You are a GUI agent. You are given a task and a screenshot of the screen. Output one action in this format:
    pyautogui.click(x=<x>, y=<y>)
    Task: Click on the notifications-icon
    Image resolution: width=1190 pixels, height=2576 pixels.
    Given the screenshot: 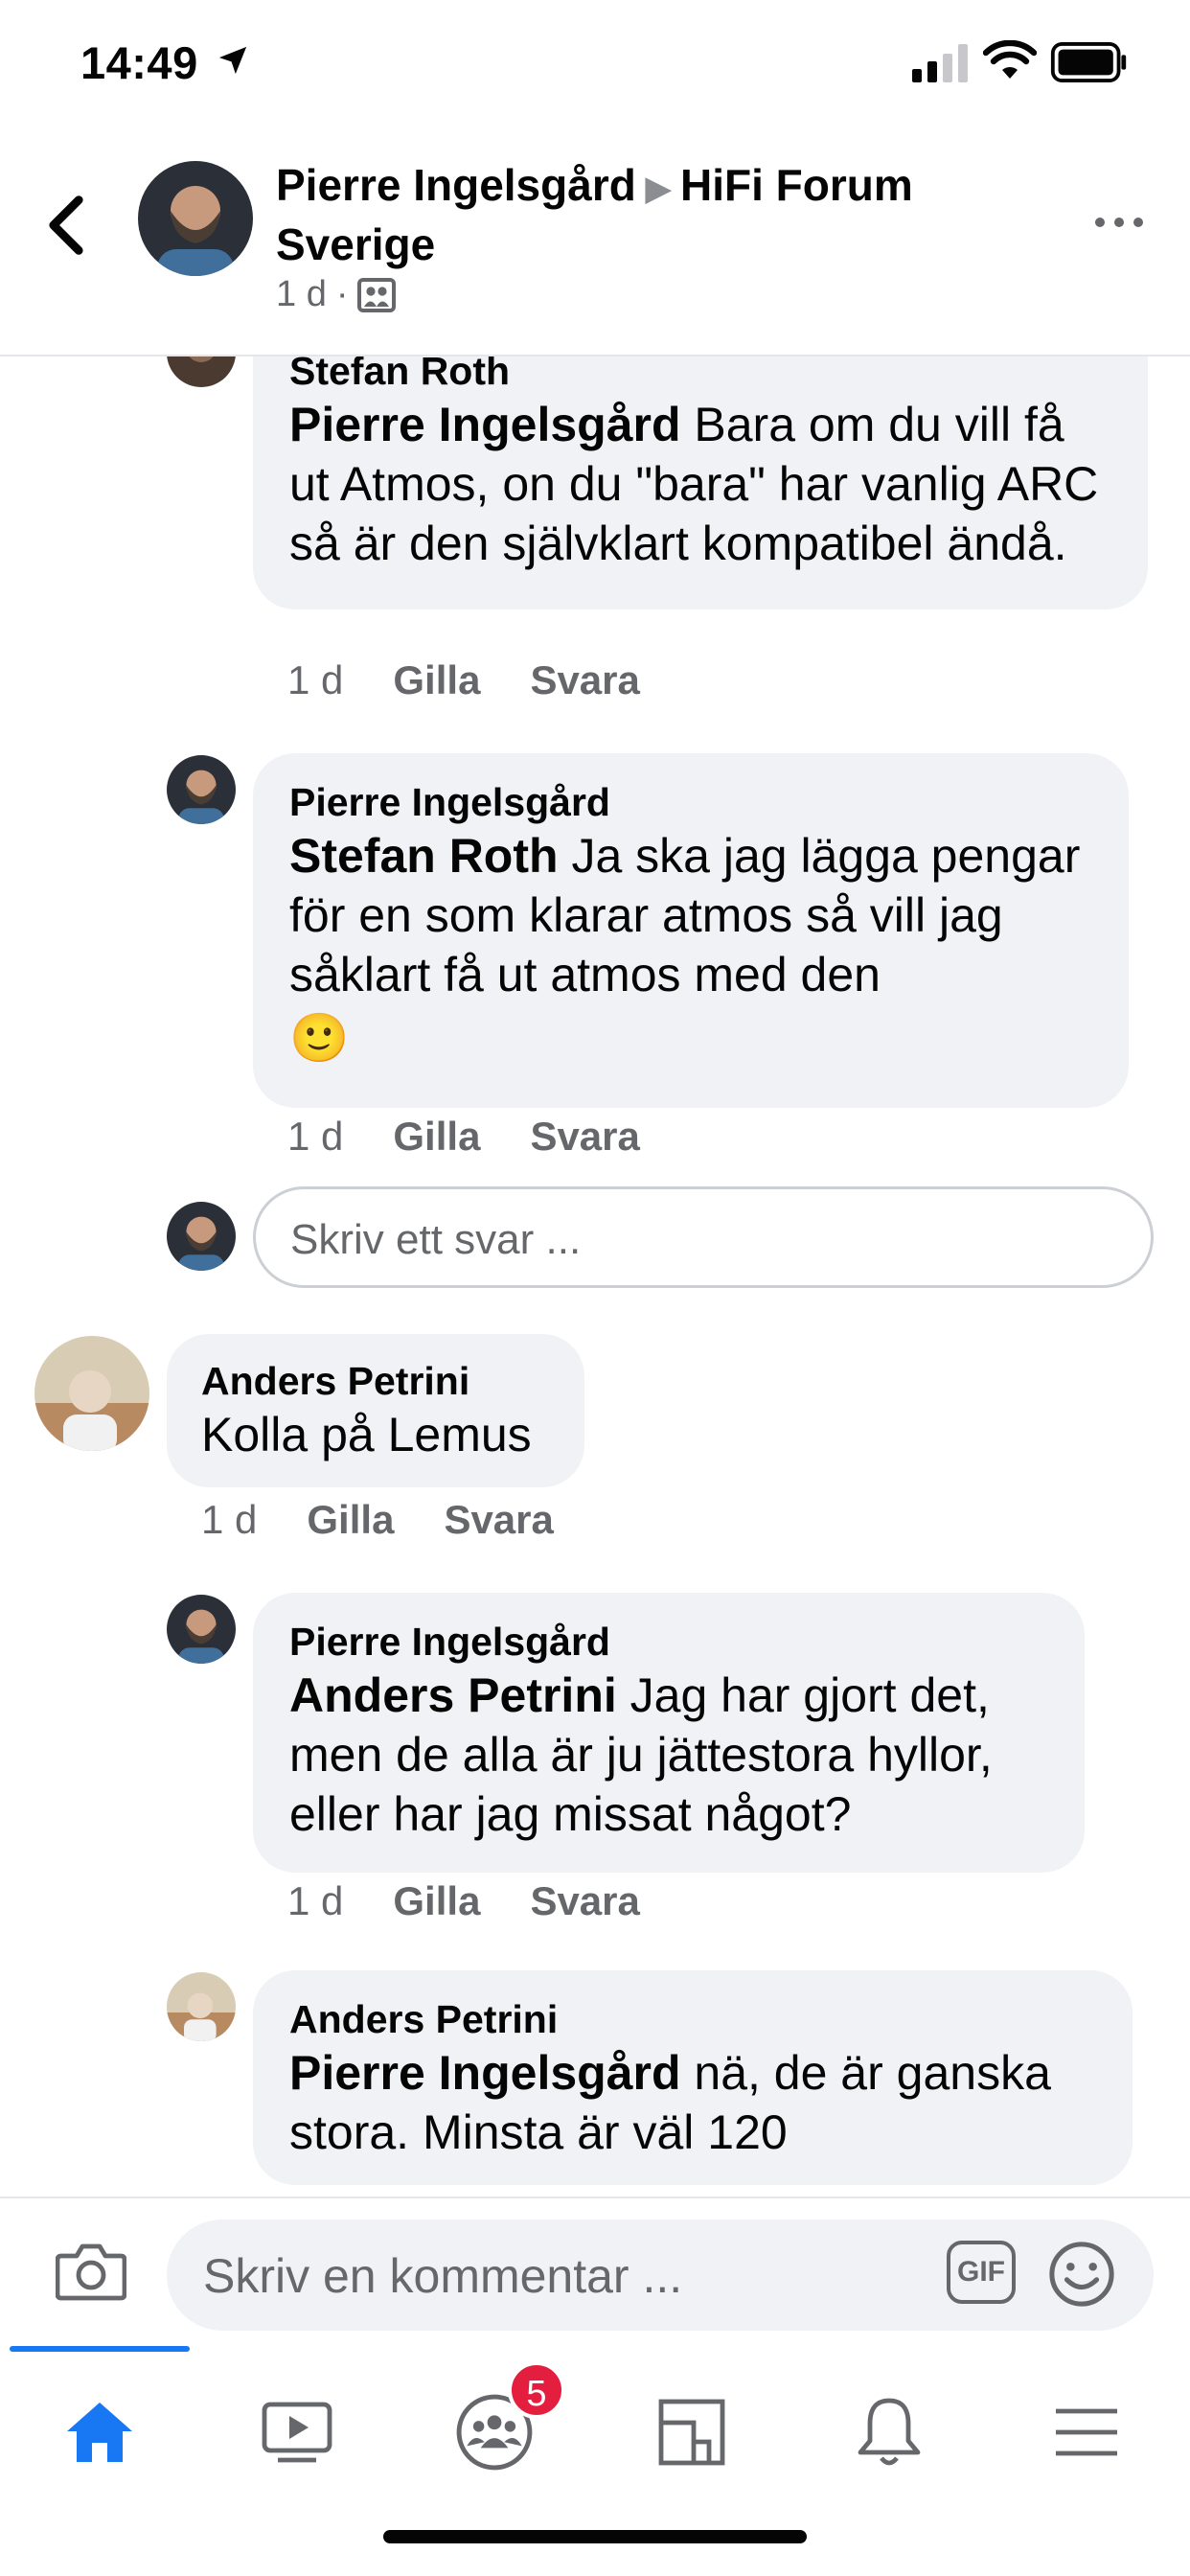 What is the action you would take?
    pyautogui.click(x=889, y=2432)
    